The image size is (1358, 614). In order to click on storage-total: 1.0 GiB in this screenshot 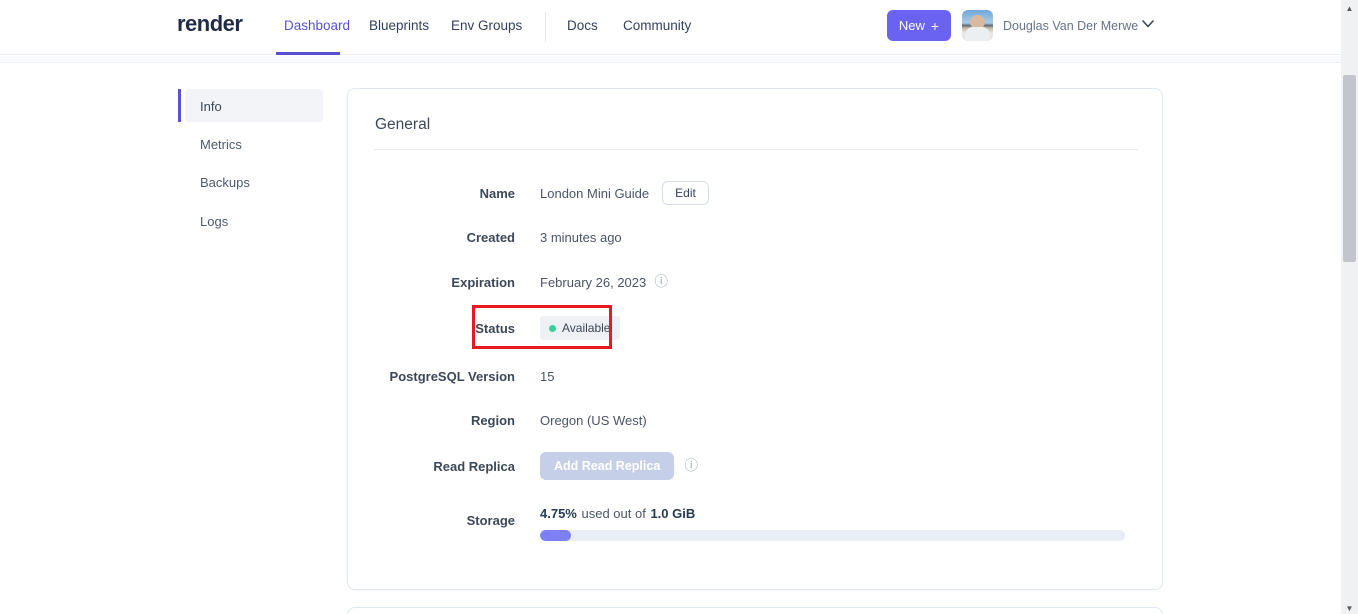, I will do `click(673, 513)`.